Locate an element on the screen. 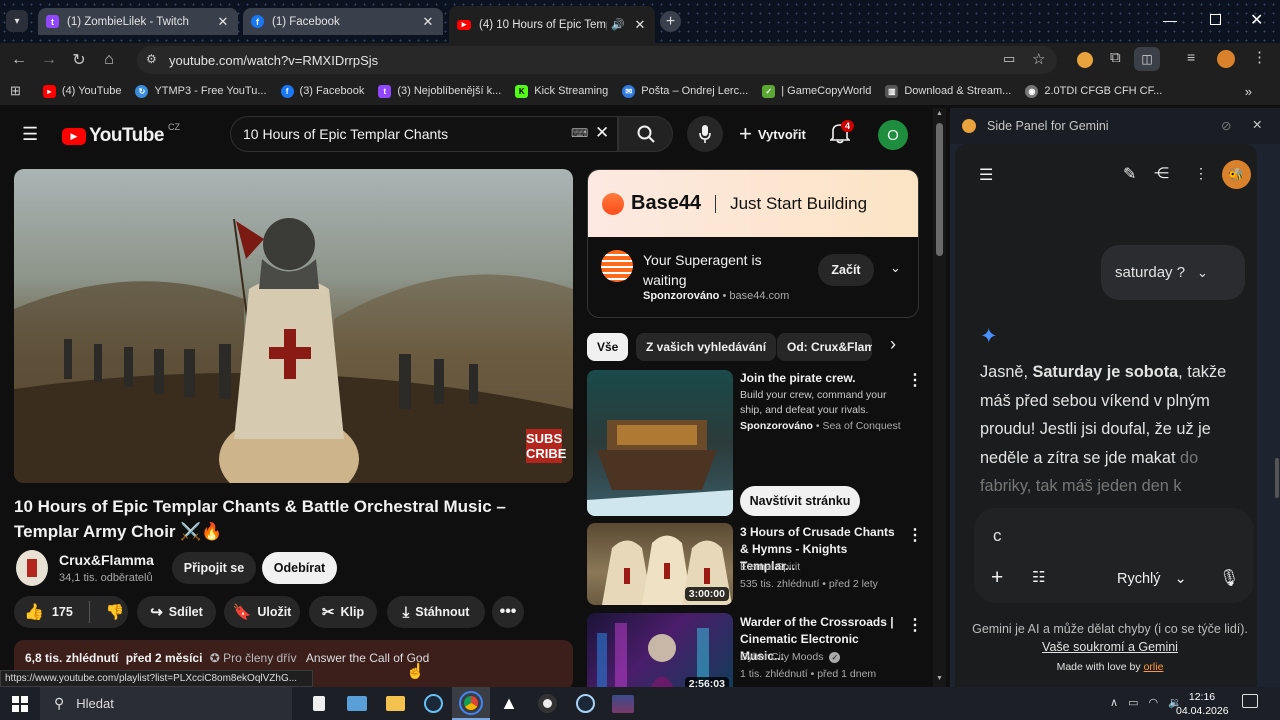 The width and height of the screenshot is (1280, 720). ad-banner: Base44 Just Start Building is located at coordinates (753, 203).